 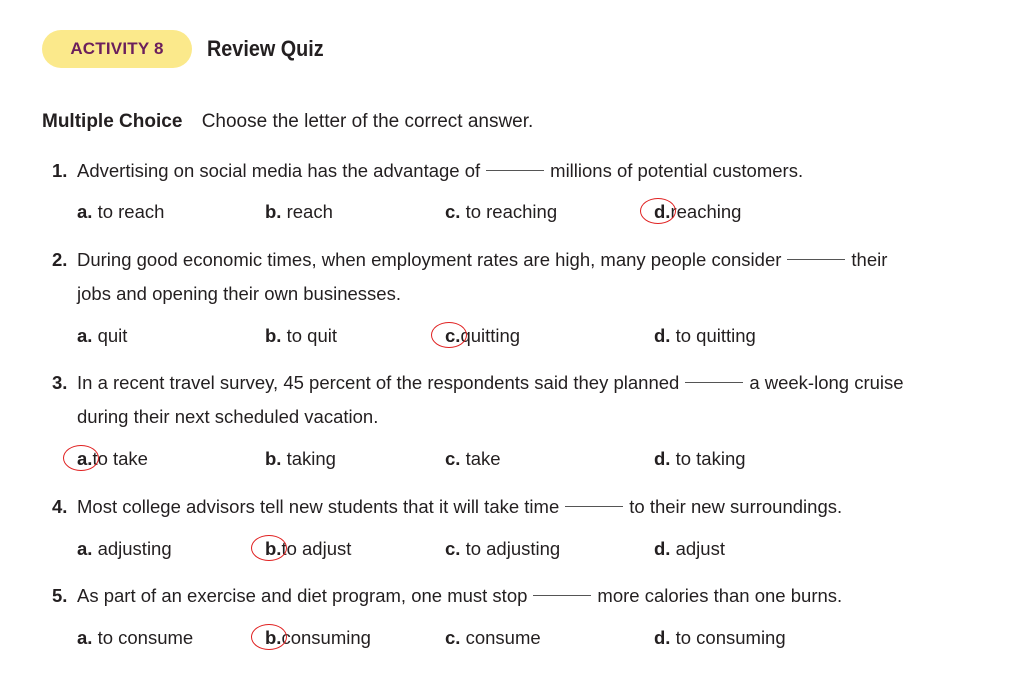 I want to click on option-text: to adjusting, so click(x=513, y=548).